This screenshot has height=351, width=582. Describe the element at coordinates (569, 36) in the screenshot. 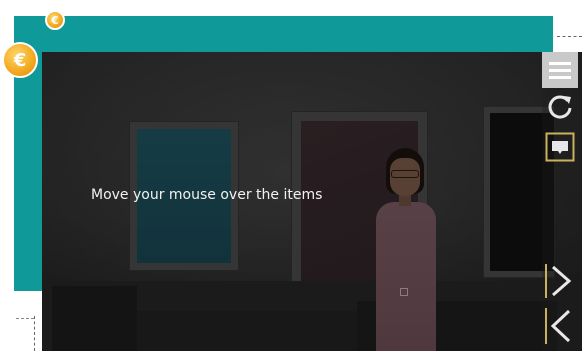

I see `dashed-guide-right` at that location.